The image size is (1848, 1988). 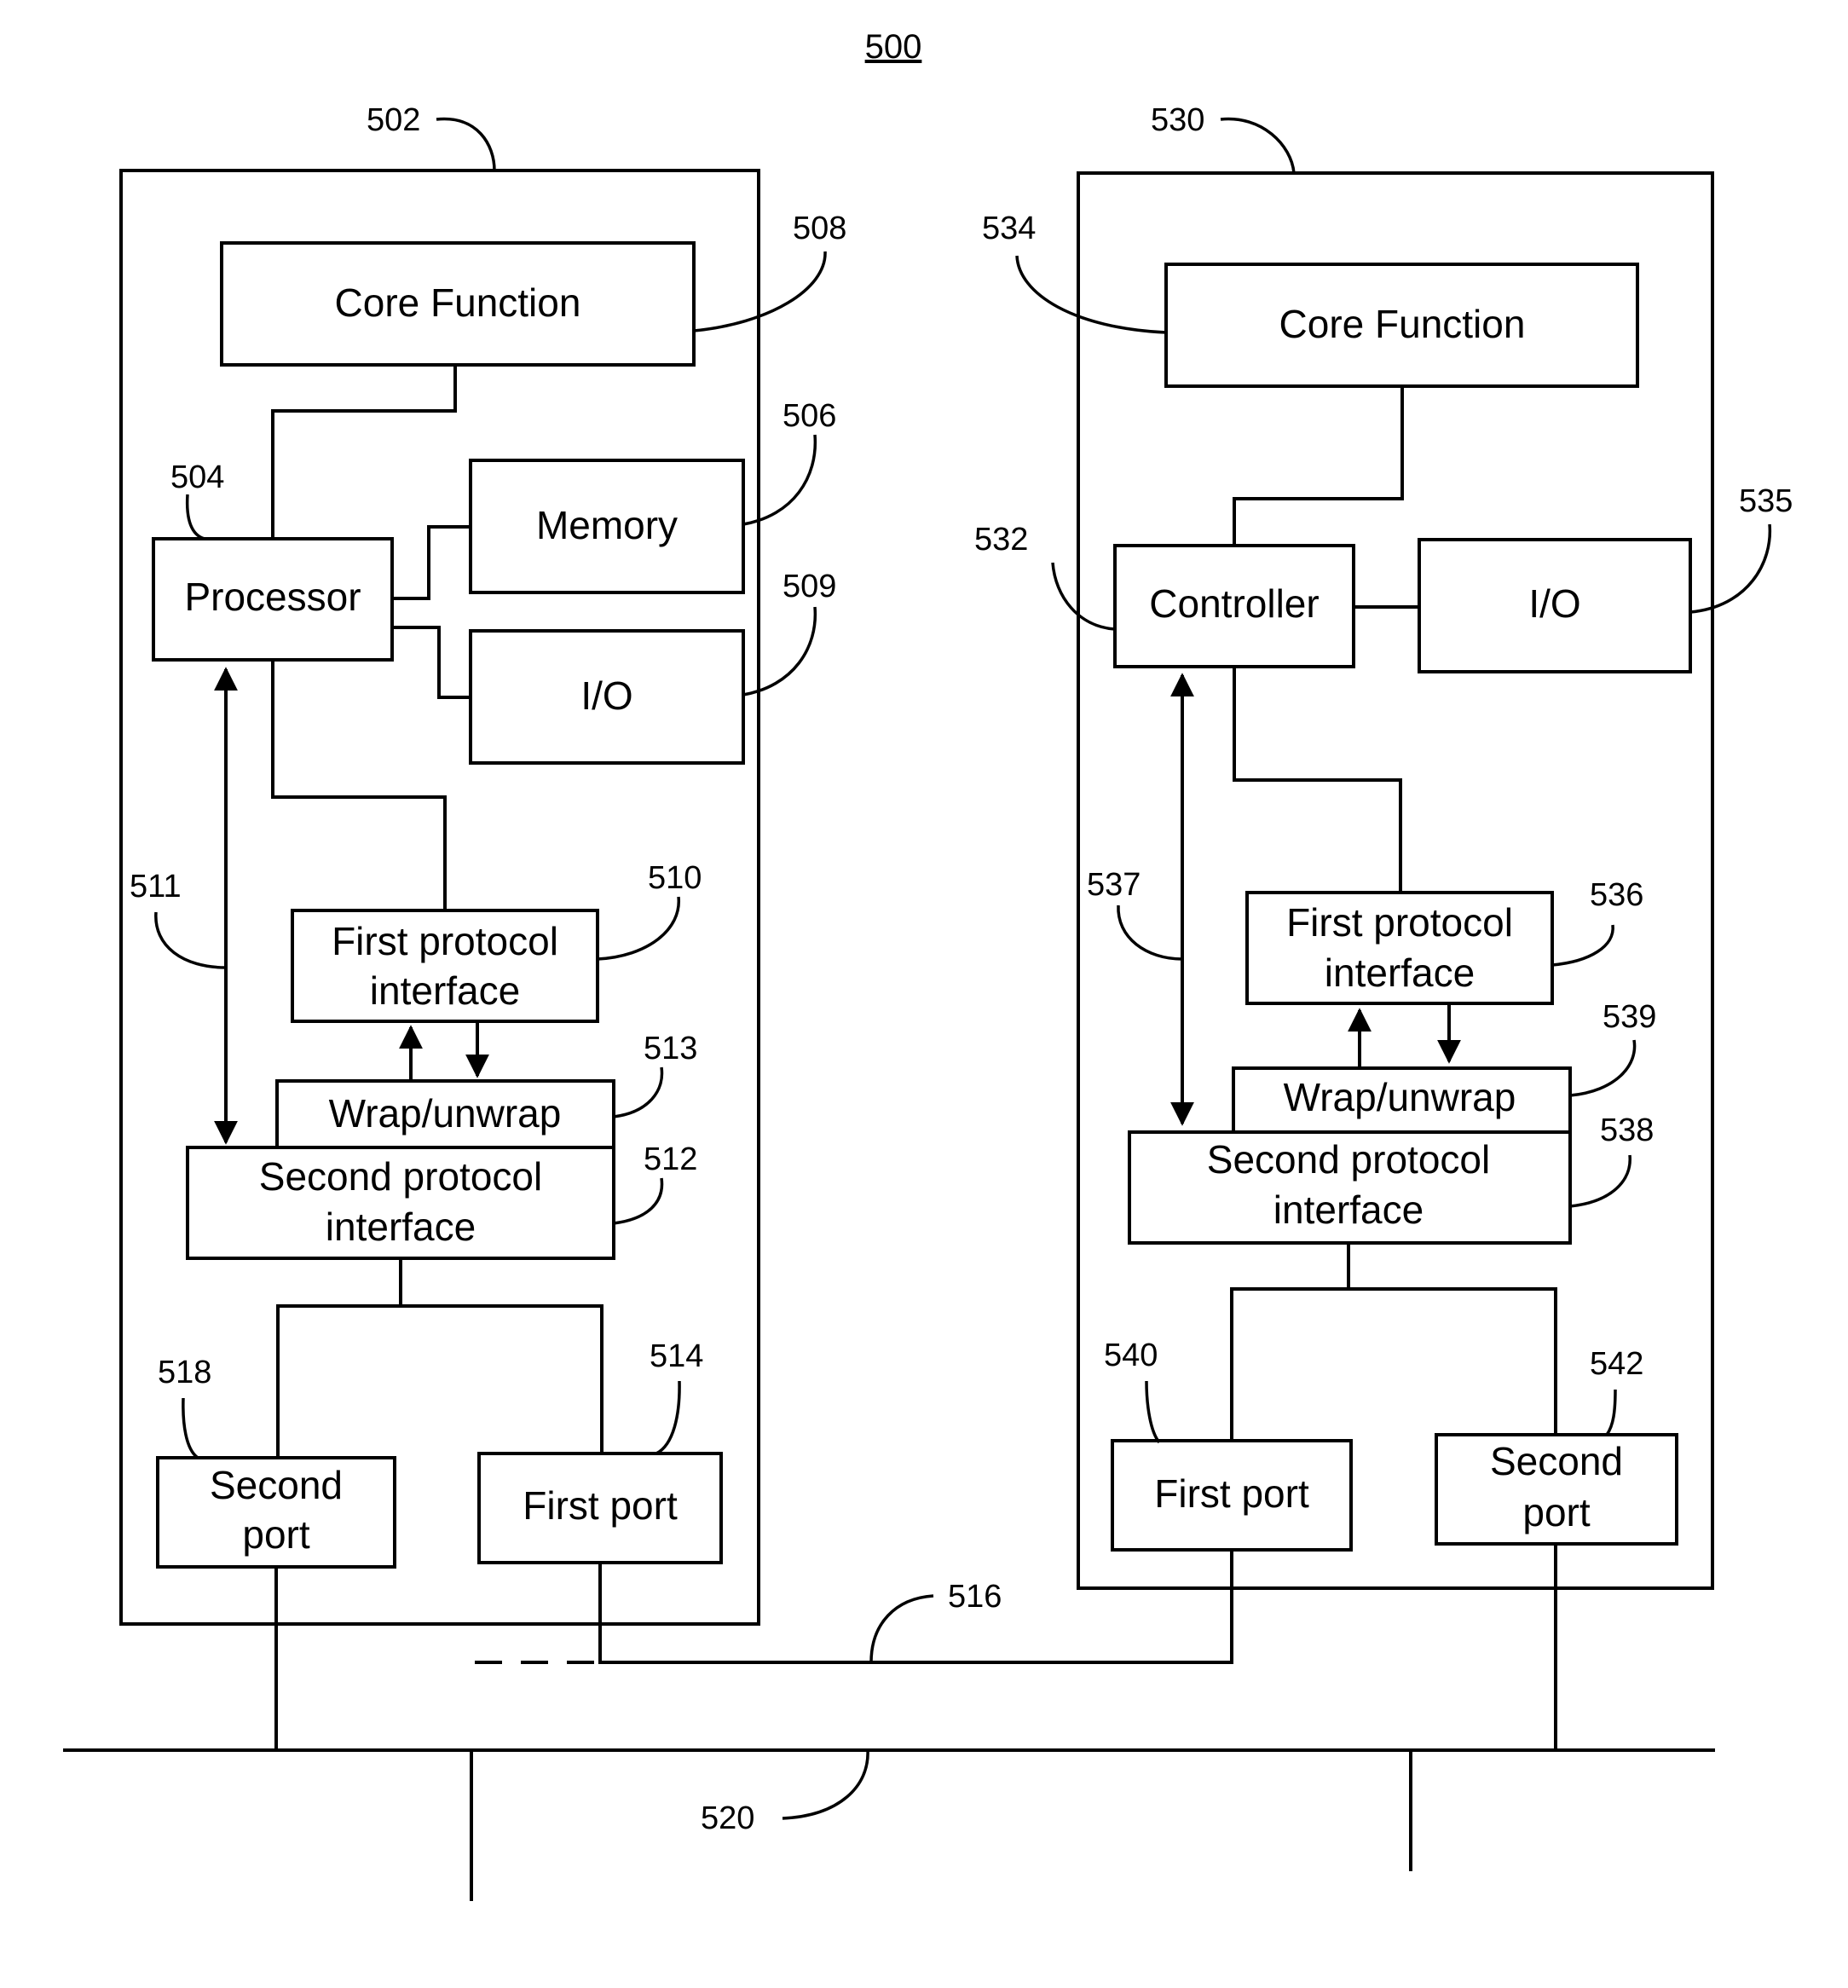 I want to click on second-port-line2-left: port, so click(x=275, y=1534).